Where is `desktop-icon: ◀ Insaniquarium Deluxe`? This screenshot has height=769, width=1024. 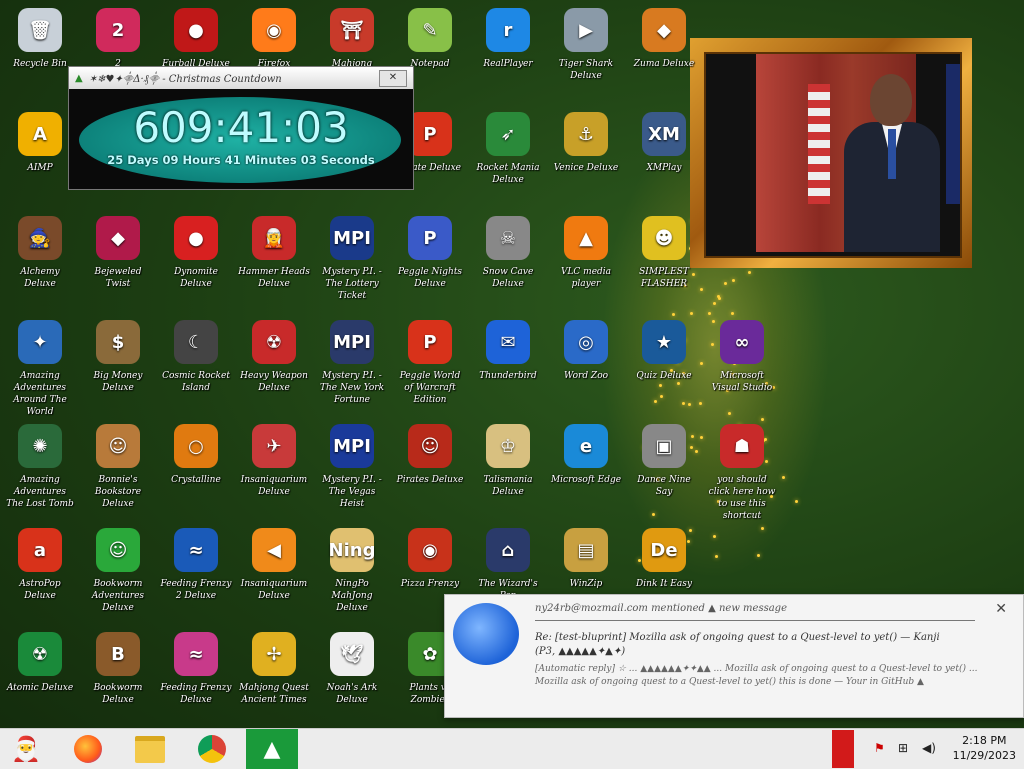
desktop-icon: ◀ Insaniquarium Deluxe is located at coordinates (274, 574).